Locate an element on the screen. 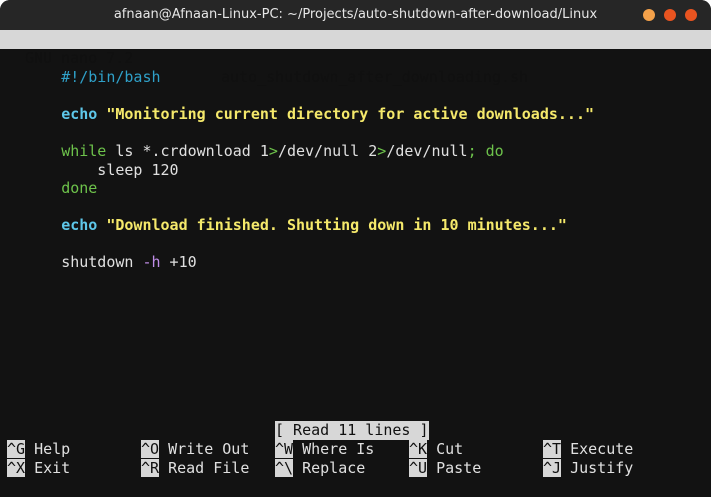  shortcut-key: ^J is located at coordinates (552, 468).